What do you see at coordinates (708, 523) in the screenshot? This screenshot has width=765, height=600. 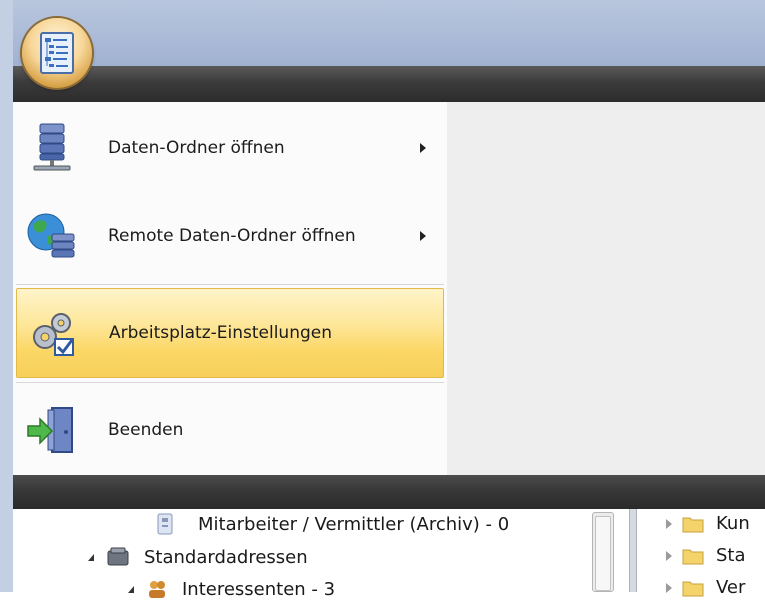 I see `tree-row: Kun` at bounding box center [708, 523].